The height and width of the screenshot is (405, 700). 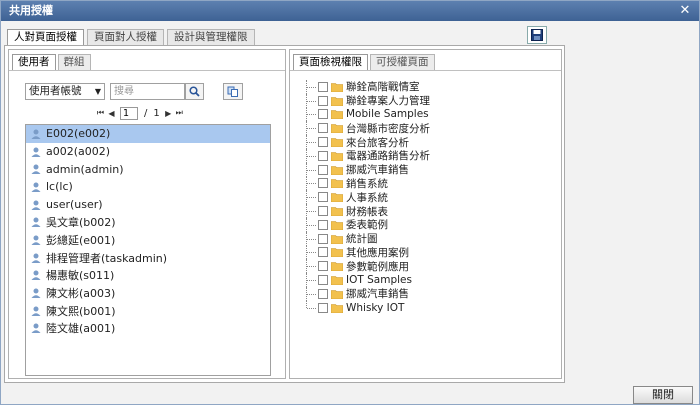 What do you see at coordinates (148, 276) in the screenshot?
I see `list-item: 楊惠敏(s011)` at bounding box center [148, 276].